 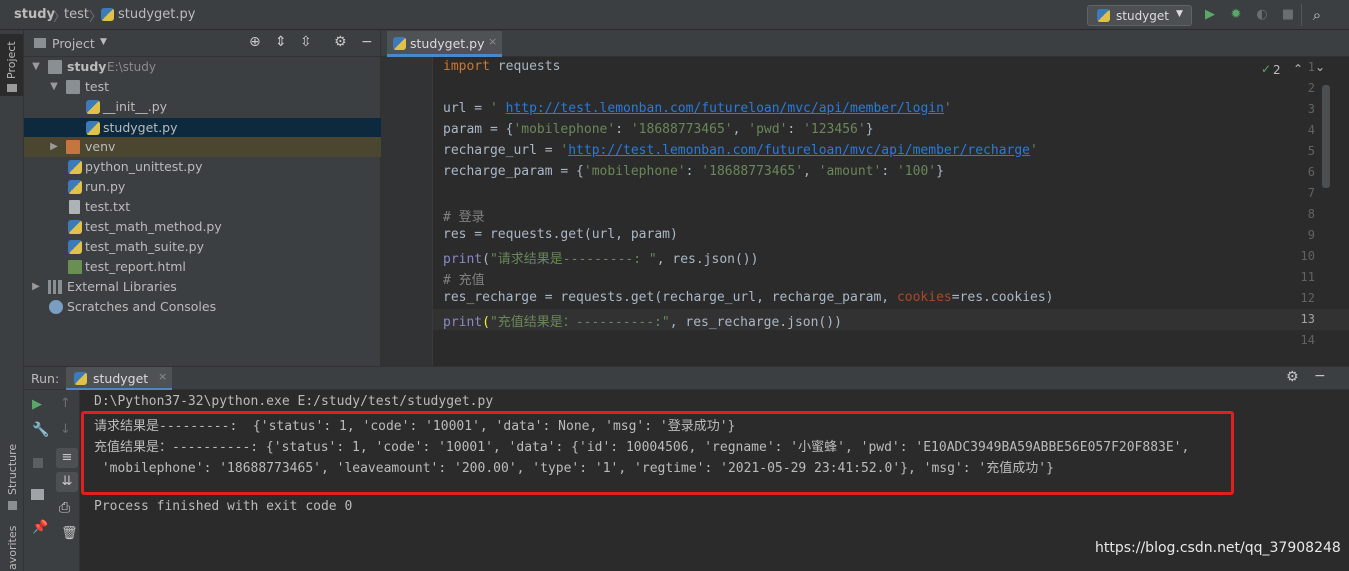 I want to click on rerun-icon: ▶, so click(x=37, y=404).